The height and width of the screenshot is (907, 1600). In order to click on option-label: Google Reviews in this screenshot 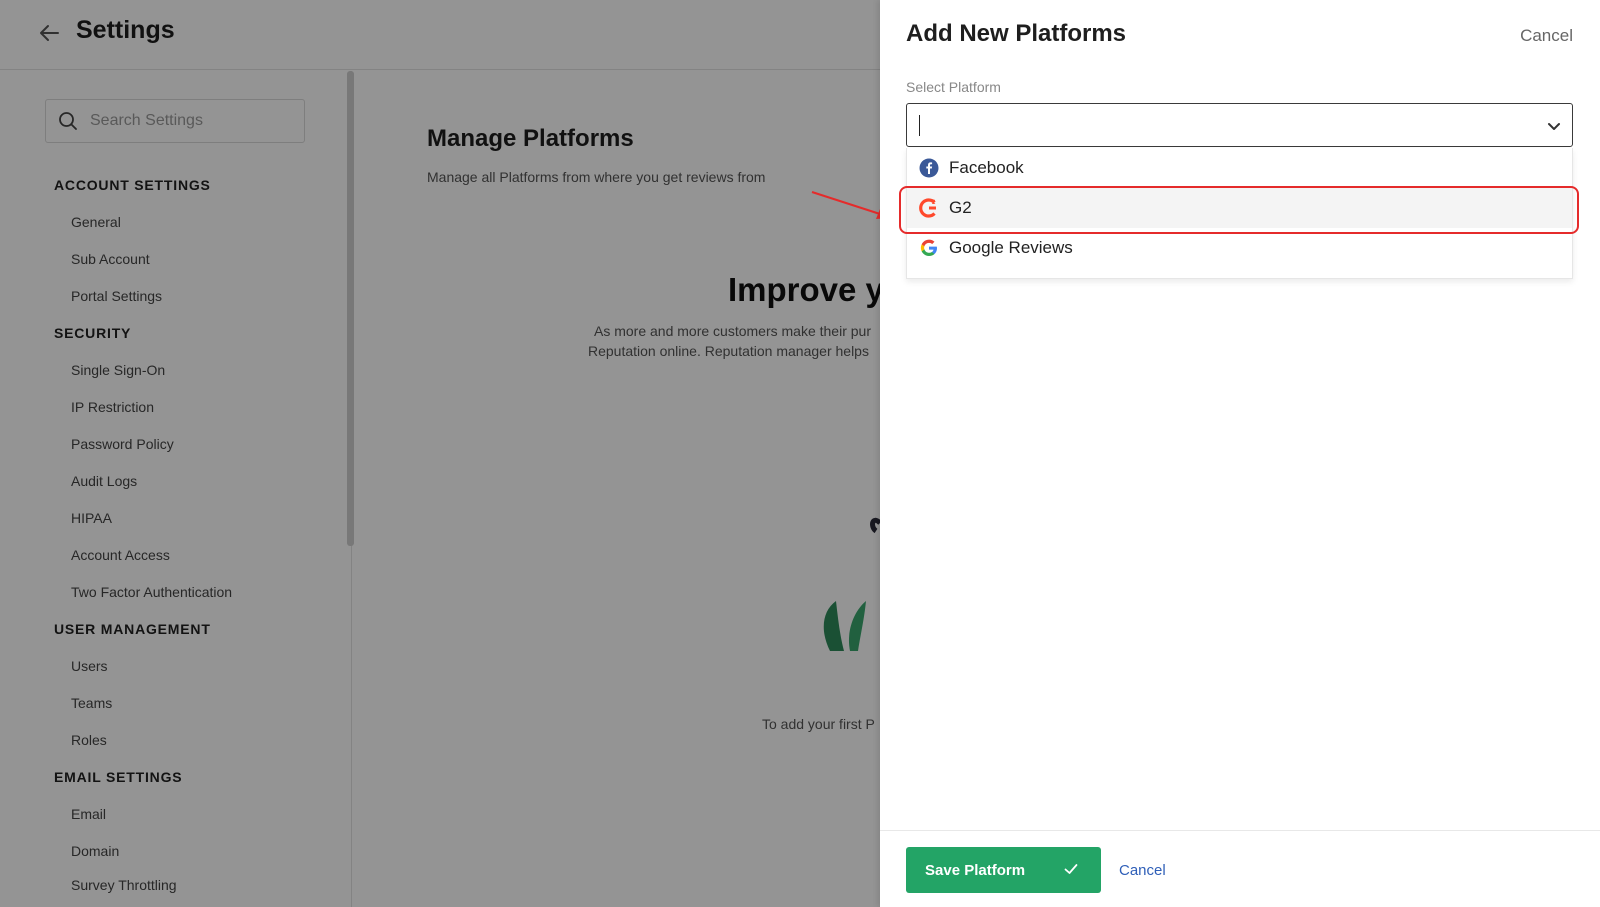, I will do `click(1011, 247)`.